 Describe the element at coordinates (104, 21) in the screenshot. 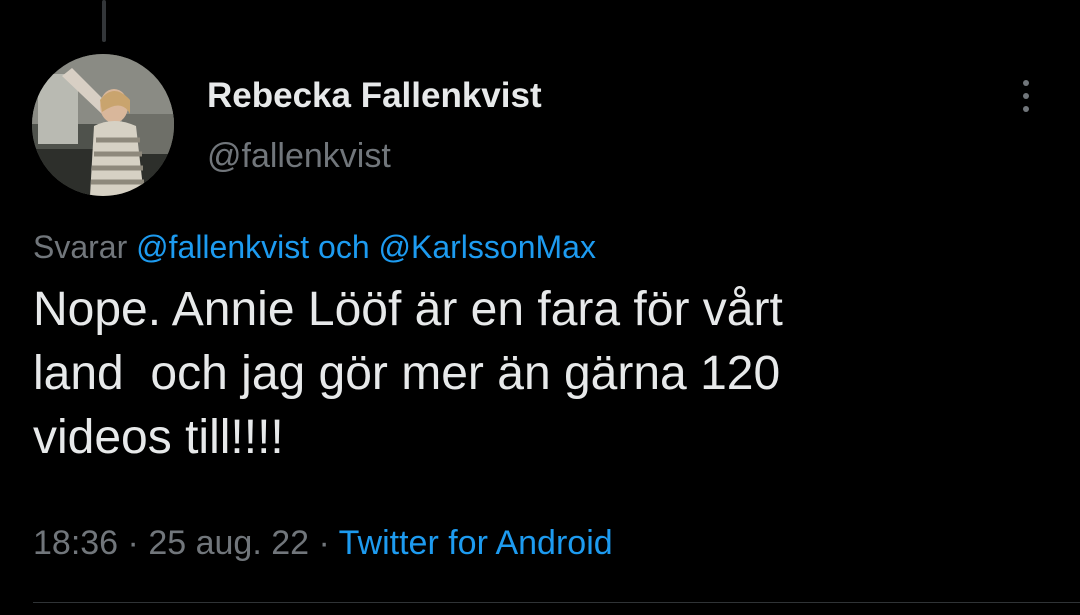

I see `thread-connector-line` at that location.